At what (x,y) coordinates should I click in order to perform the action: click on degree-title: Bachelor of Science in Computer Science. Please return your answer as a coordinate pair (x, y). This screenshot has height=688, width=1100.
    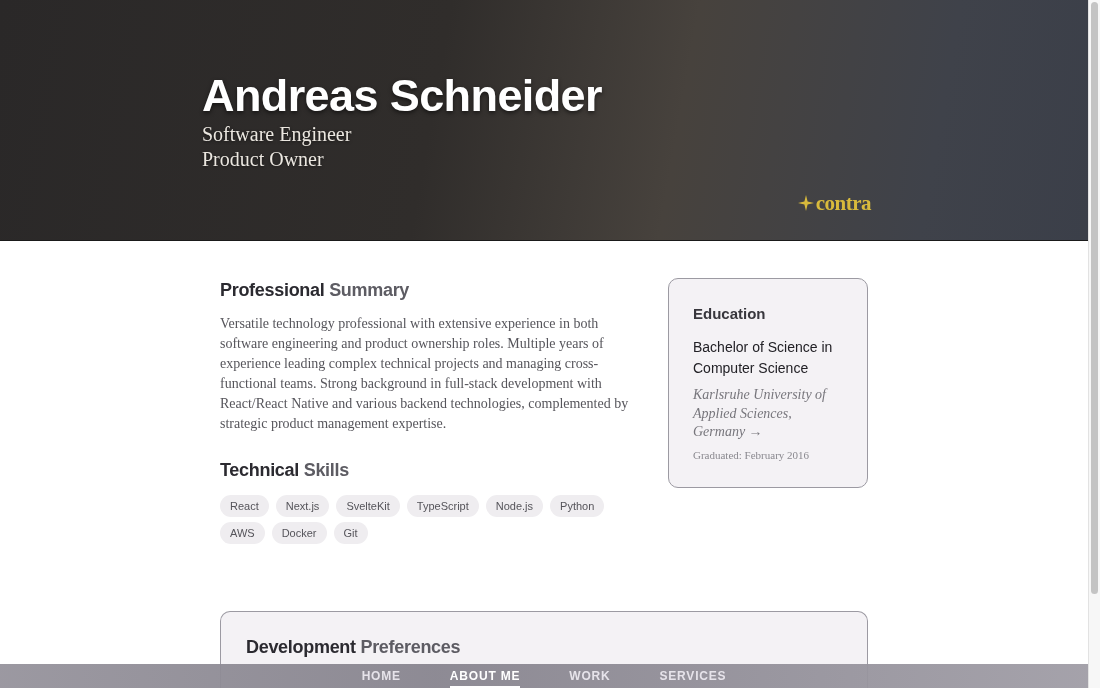
    Looking at the image, I should click on (763, 358).